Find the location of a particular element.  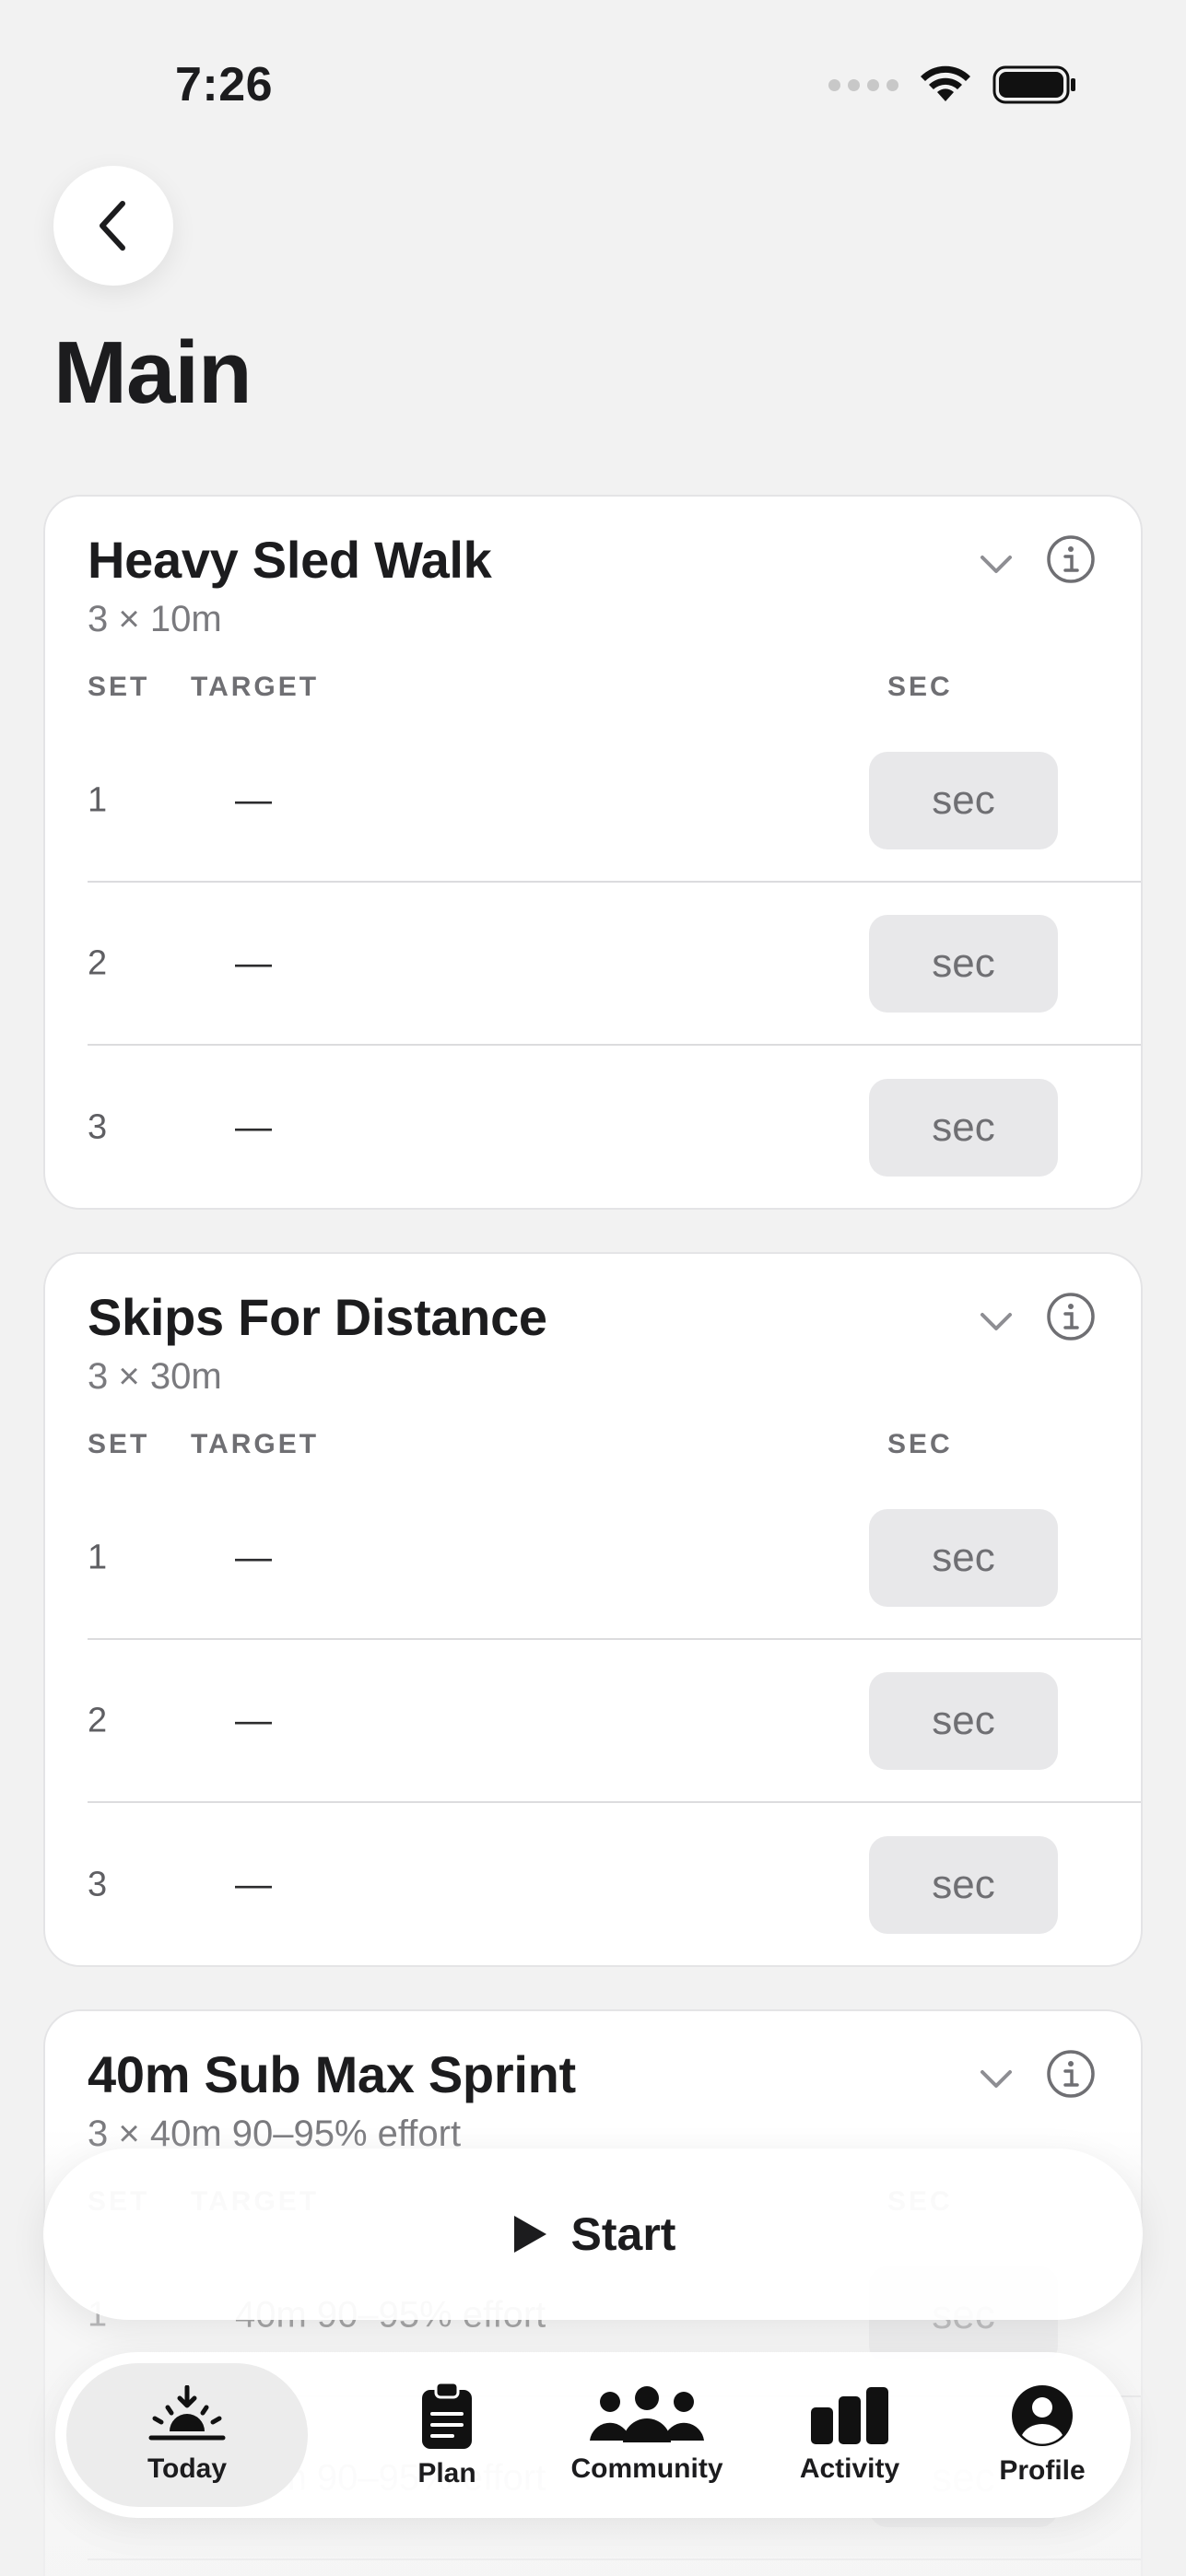

cellular-signal-icon is located at coordinates (863, 84).